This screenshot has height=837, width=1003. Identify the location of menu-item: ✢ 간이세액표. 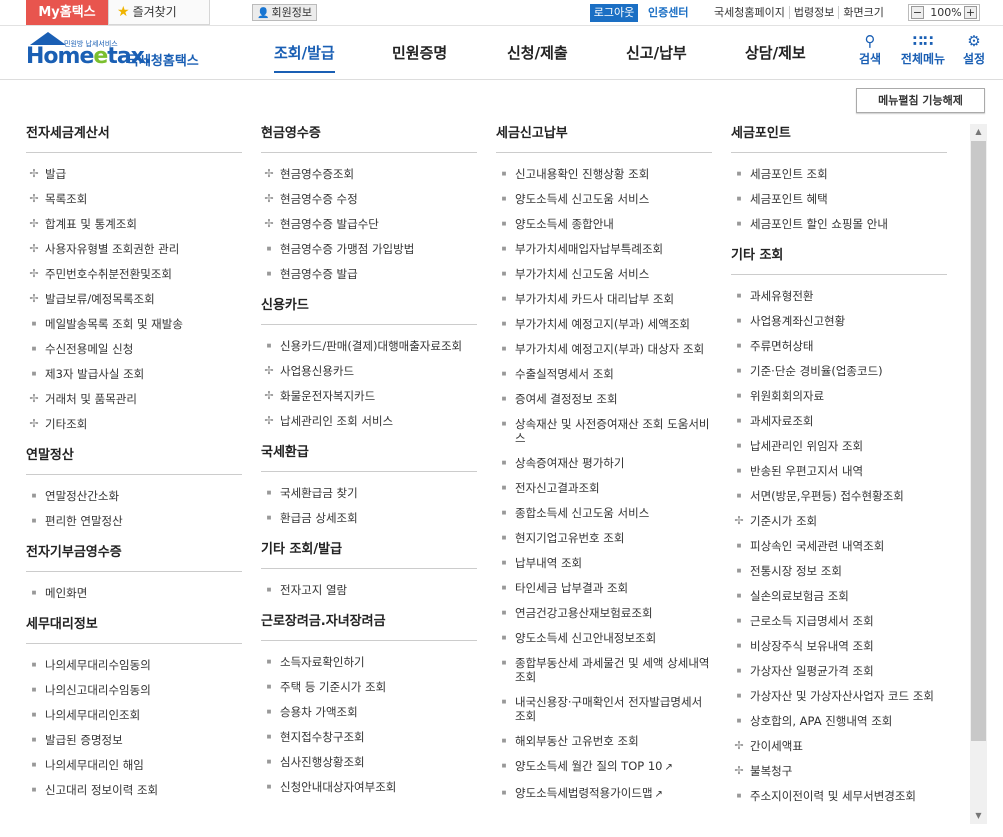
(839, 745).